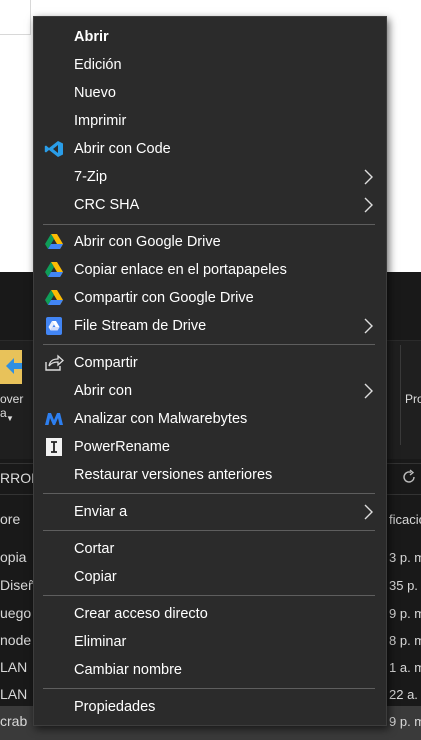 The height and width of the screenshot is (740, 421). I want to click on file-date-cell: 22 a., so click(403, 694).